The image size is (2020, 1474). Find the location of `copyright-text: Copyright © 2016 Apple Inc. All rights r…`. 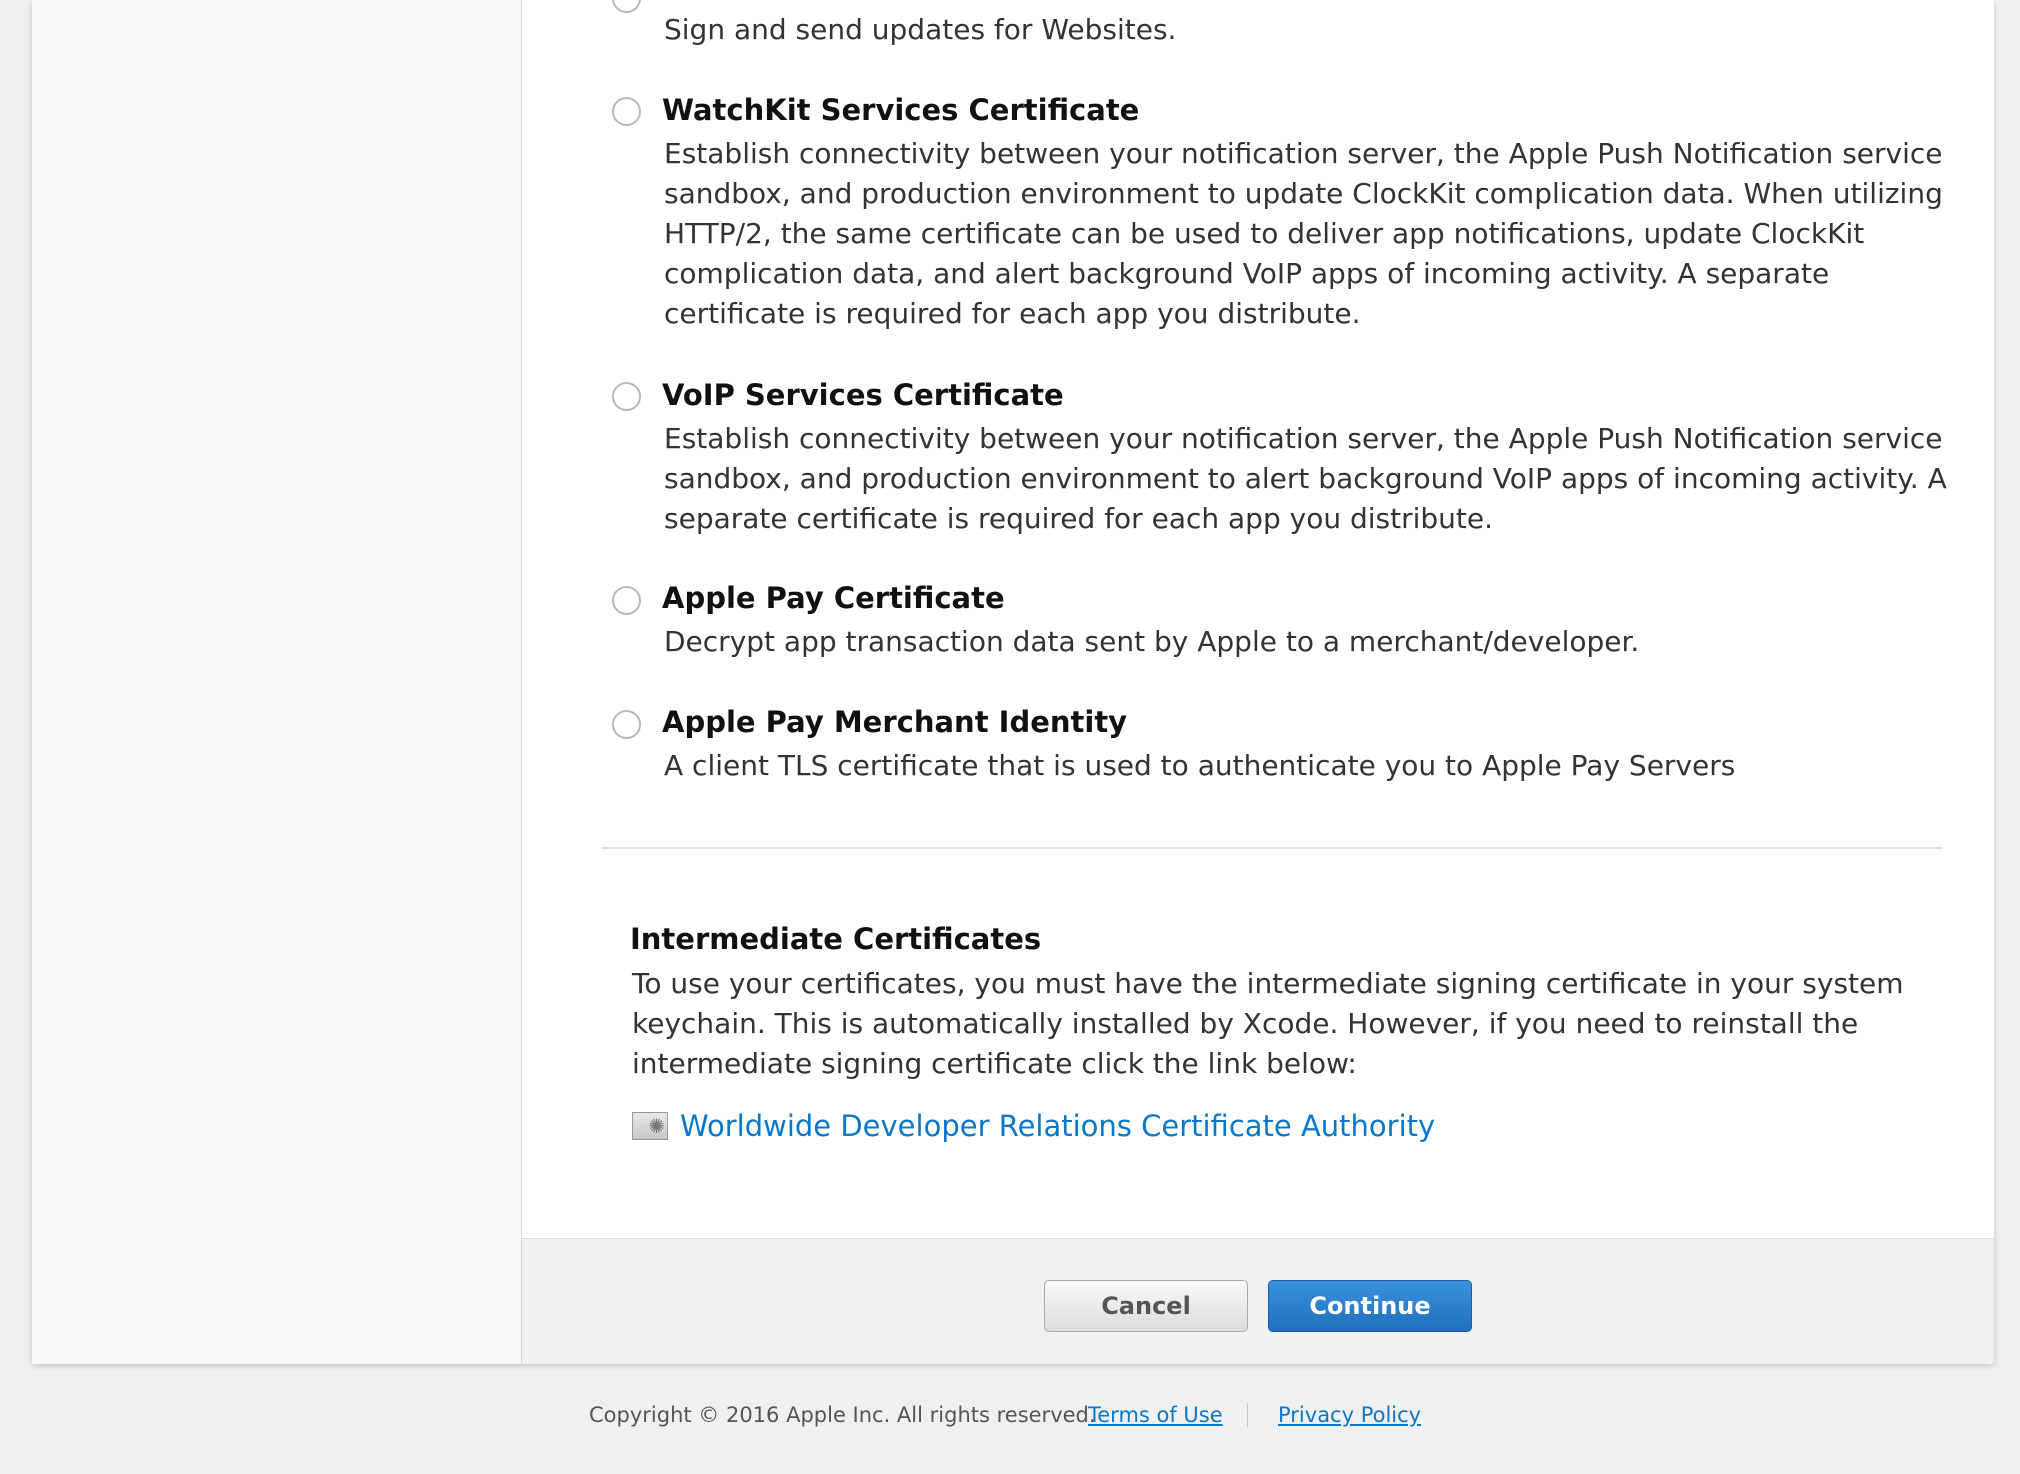

copyright-text: Copyright © 2016 Apple Inc. All rights r… is located at coordinates (842, 1415).